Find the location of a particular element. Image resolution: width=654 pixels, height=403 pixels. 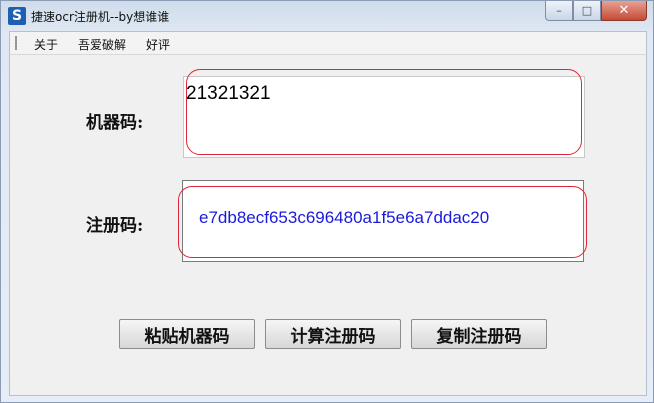

title-bar: S 捷速ocr注册机--by想谁谁 – □ ✕ is located at coordinates (327, 16).